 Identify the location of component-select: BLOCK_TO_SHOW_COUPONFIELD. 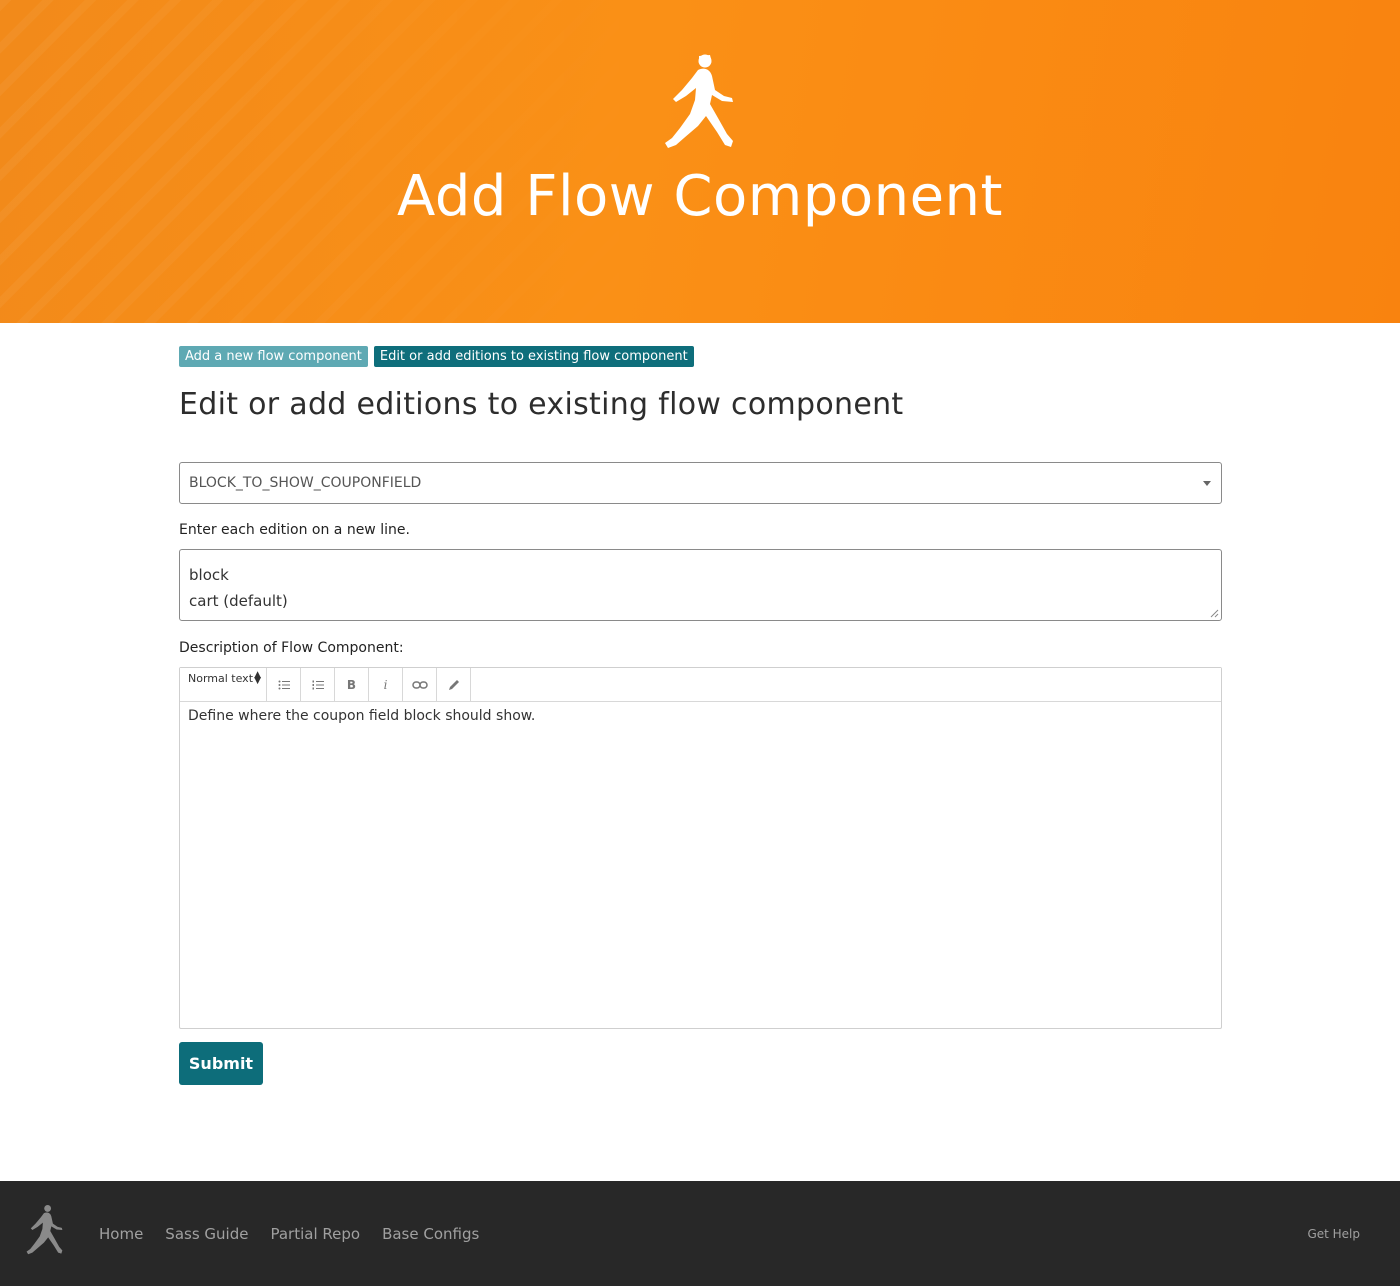
(700, 483).